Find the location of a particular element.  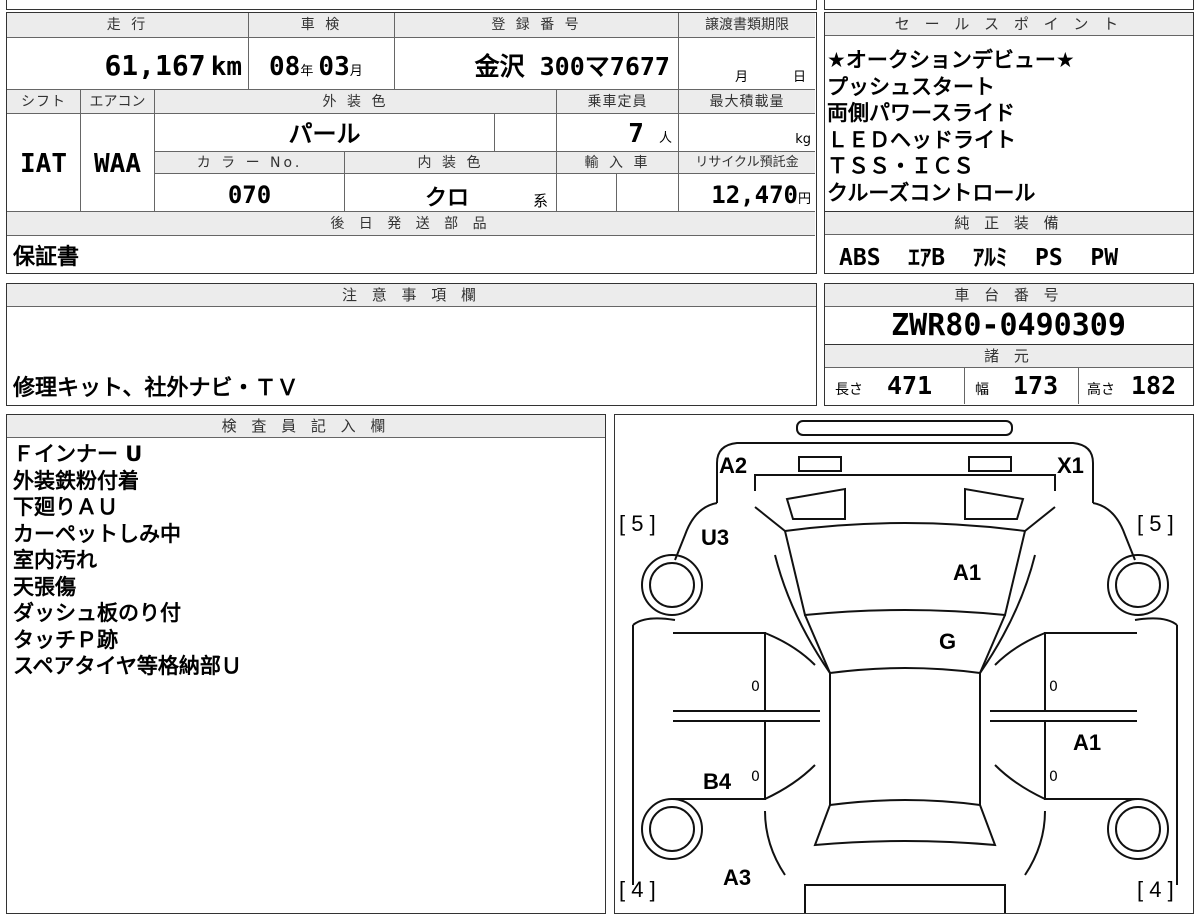

notes-box: 注 意 事 項 欄 修理キット、社外ナビ・ＴＶ is located at coordinates (411, 344).